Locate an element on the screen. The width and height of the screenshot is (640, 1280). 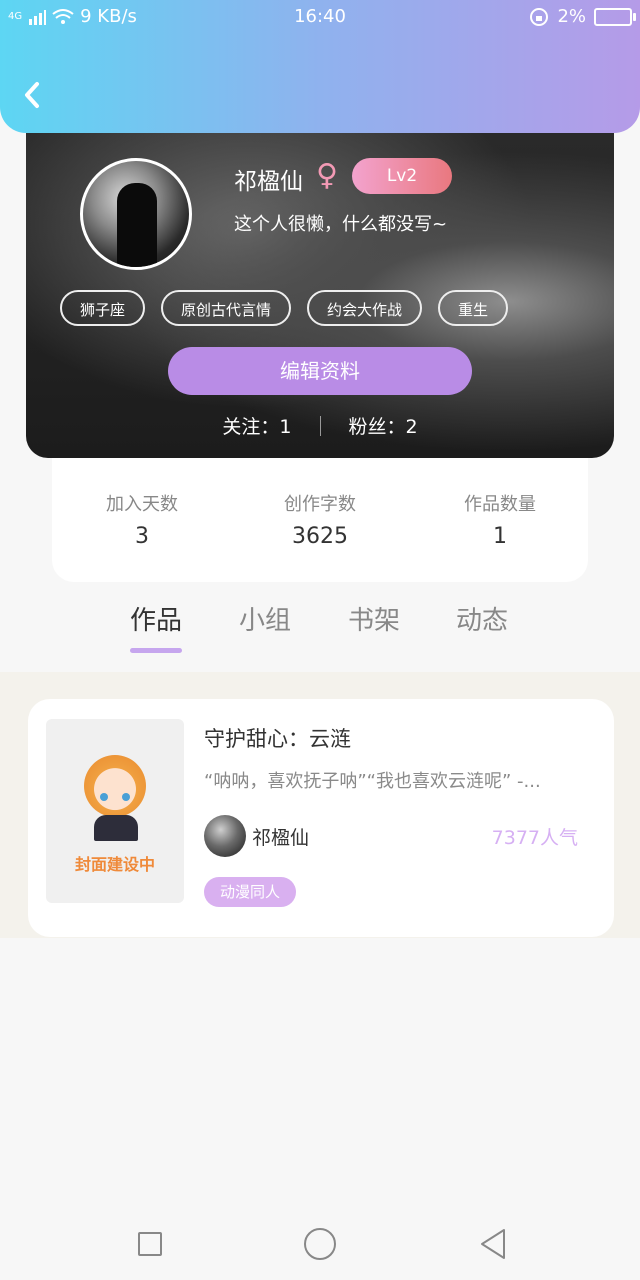
female-icon: ♀ is located at coordinates (327, 175).